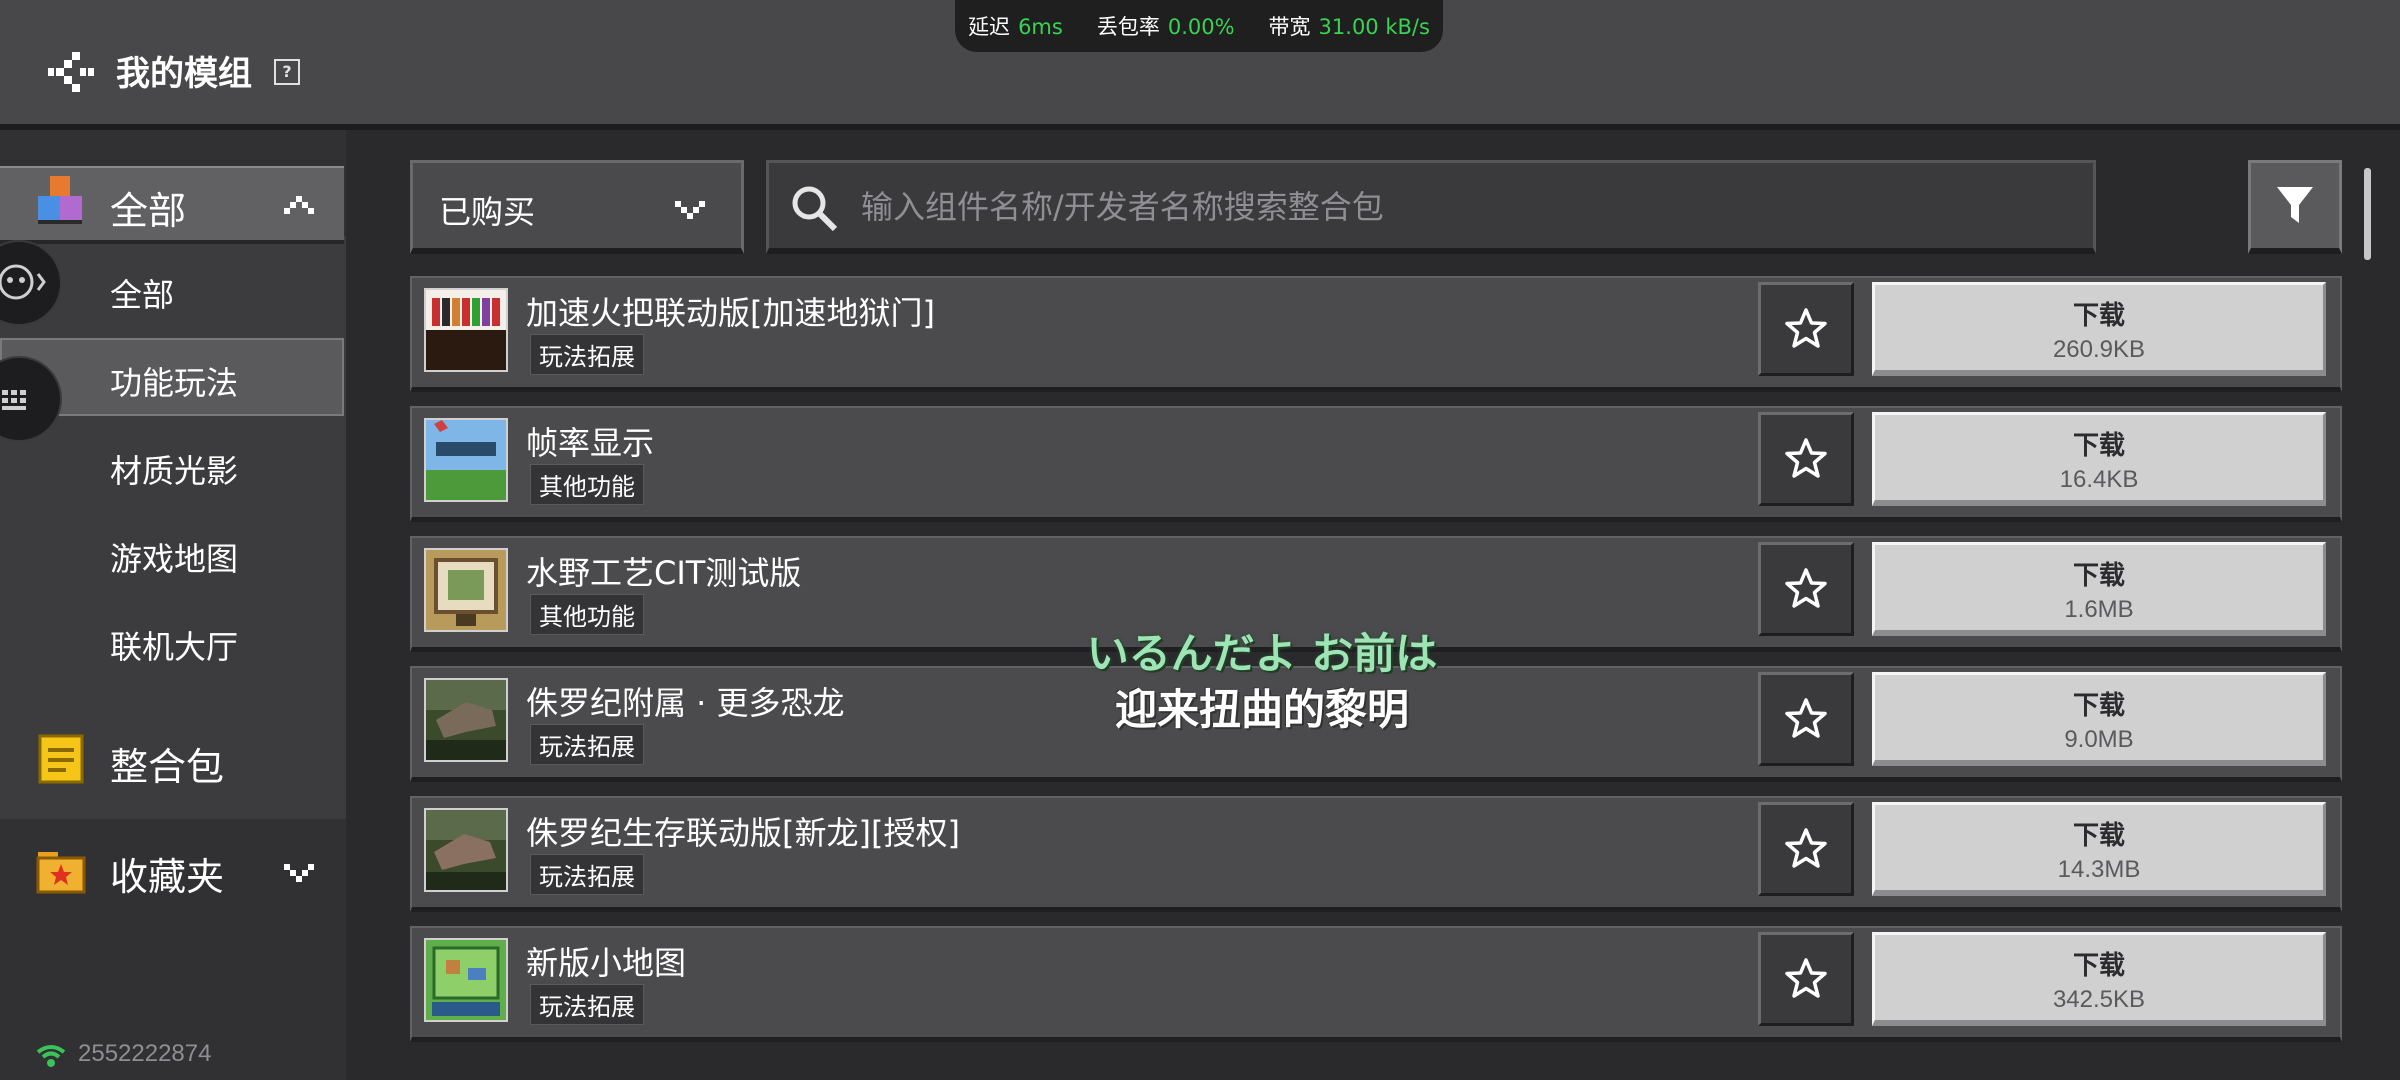 The height and width of the screenshot is (1080, 2400). I want to click on sidebar-all-label: 全部, so click(148, 211).